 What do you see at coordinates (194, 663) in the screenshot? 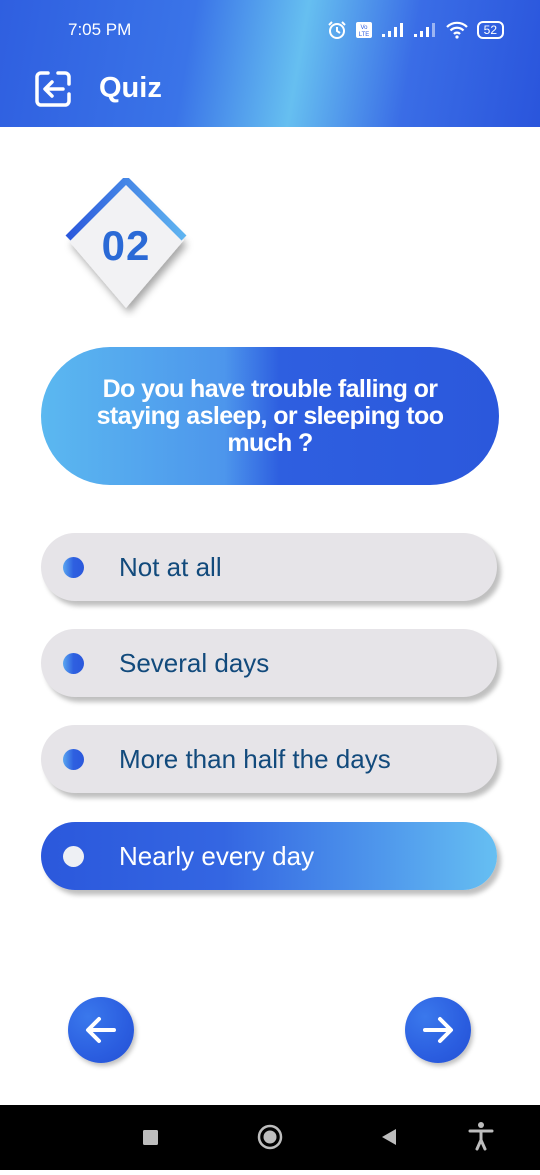
I see `answer-option-label: Several days` at bounding box center [194, 663].